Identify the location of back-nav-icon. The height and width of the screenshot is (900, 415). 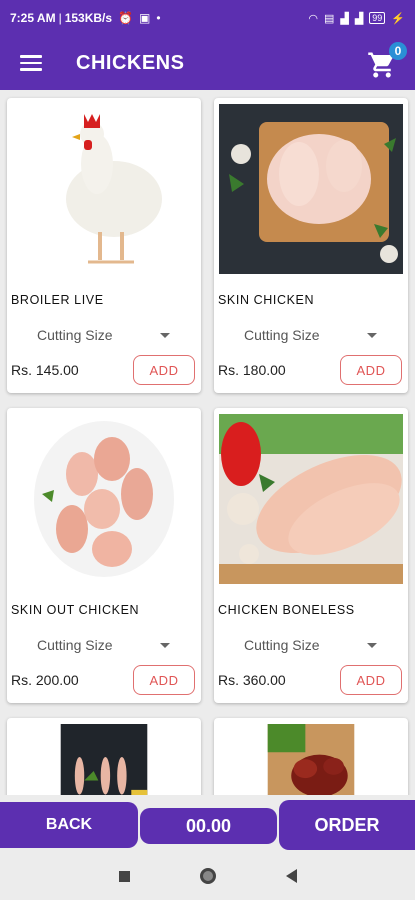
(291, 876).